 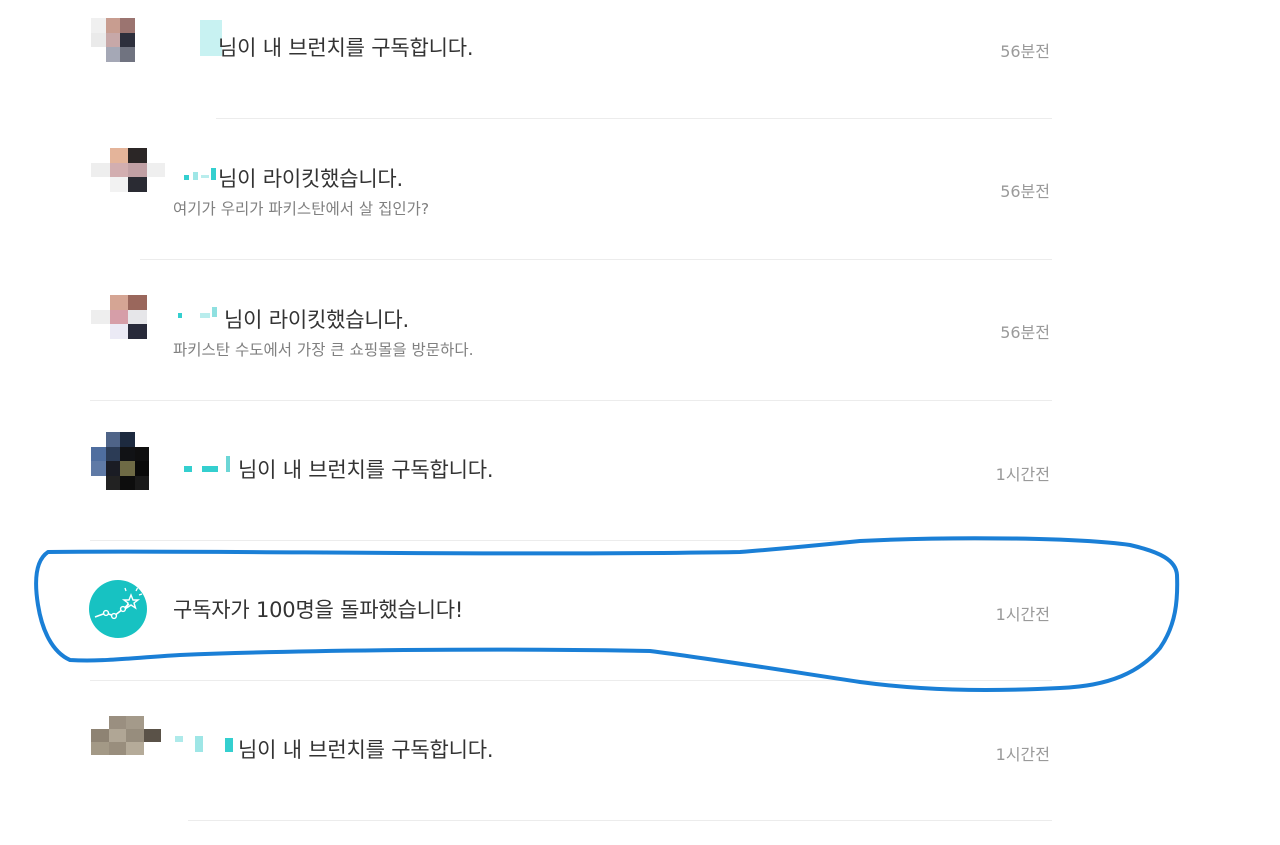 I want to click on growth-chart-star-icon, so click(x=118, y=609).